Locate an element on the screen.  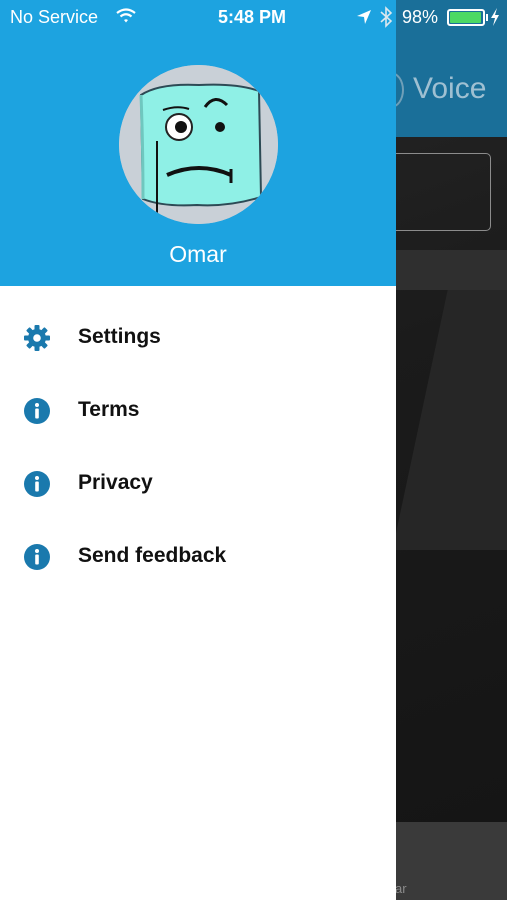
carrier-label: No Service is located at coordinates (54, 17).